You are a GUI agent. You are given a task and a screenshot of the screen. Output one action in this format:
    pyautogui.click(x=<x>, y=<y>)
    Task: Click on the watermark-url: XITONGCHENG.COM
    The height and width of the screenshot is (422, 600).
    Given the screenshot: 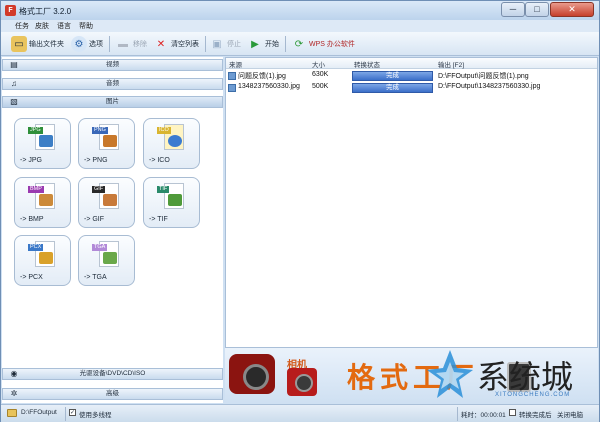 What is the action you would take?
    pyautogui.click(x=533, y=395)
    